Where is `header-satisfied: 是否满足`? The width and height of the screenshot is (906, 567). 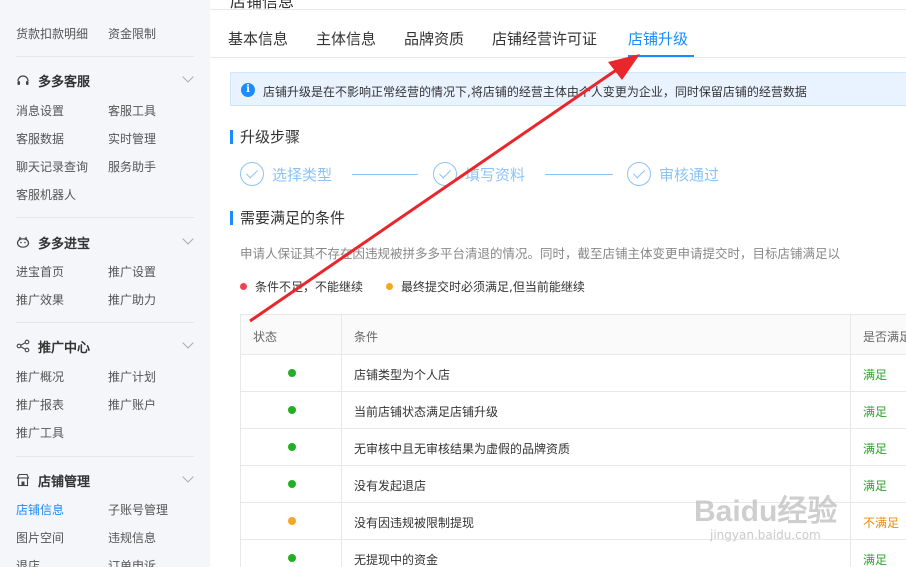
header-satisfied: 是否满足 is located at coordinates (884, 337).